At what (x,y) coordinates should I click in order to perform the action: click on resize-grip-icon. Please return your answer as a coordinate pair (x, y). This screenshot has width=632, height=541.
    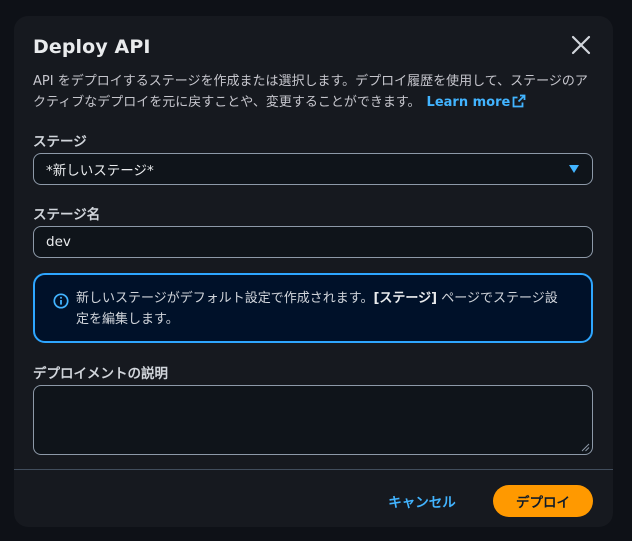
    Looking at the image, I should click on (585, 447).